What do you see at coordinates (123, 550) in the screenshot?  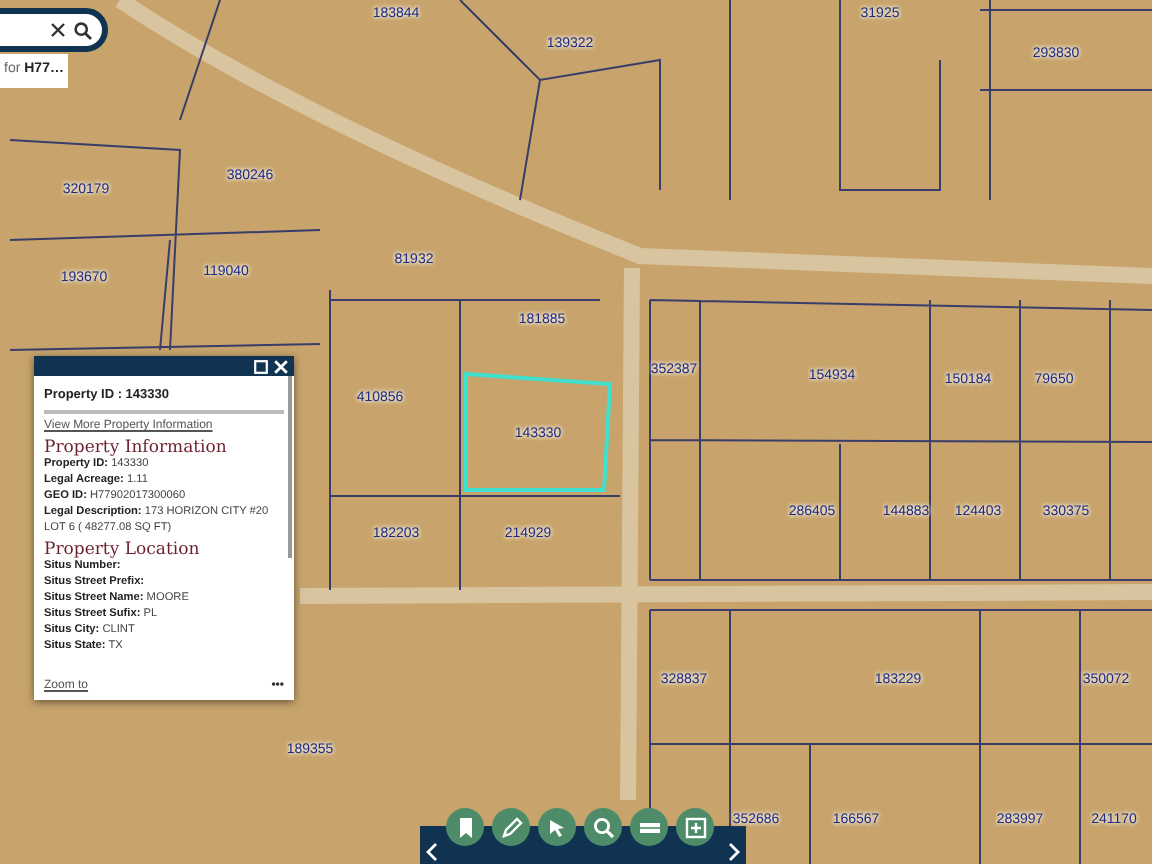 I see `section-heading: Property Location` at bounding box center [123, 550].